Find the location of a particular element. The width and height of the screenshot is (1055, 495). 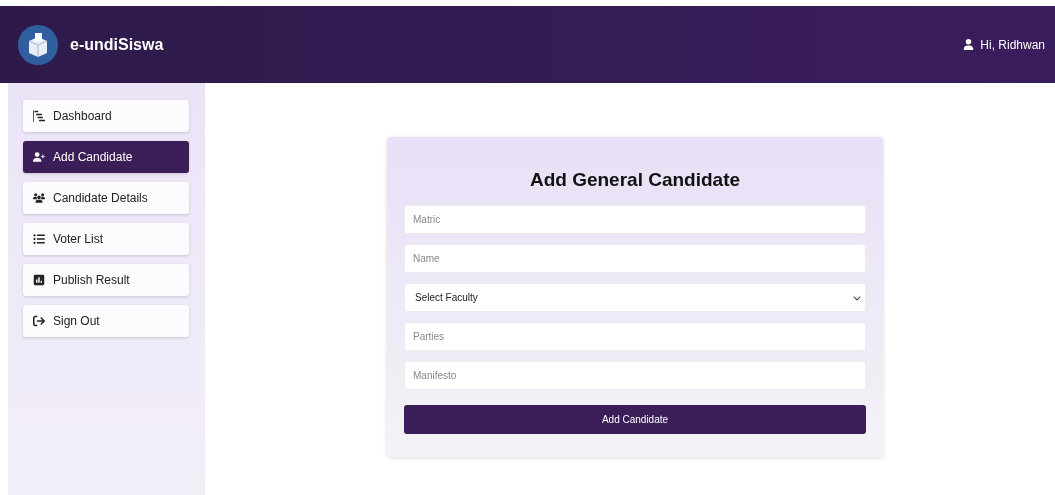

users-icon is located at coordinates (39, 198).